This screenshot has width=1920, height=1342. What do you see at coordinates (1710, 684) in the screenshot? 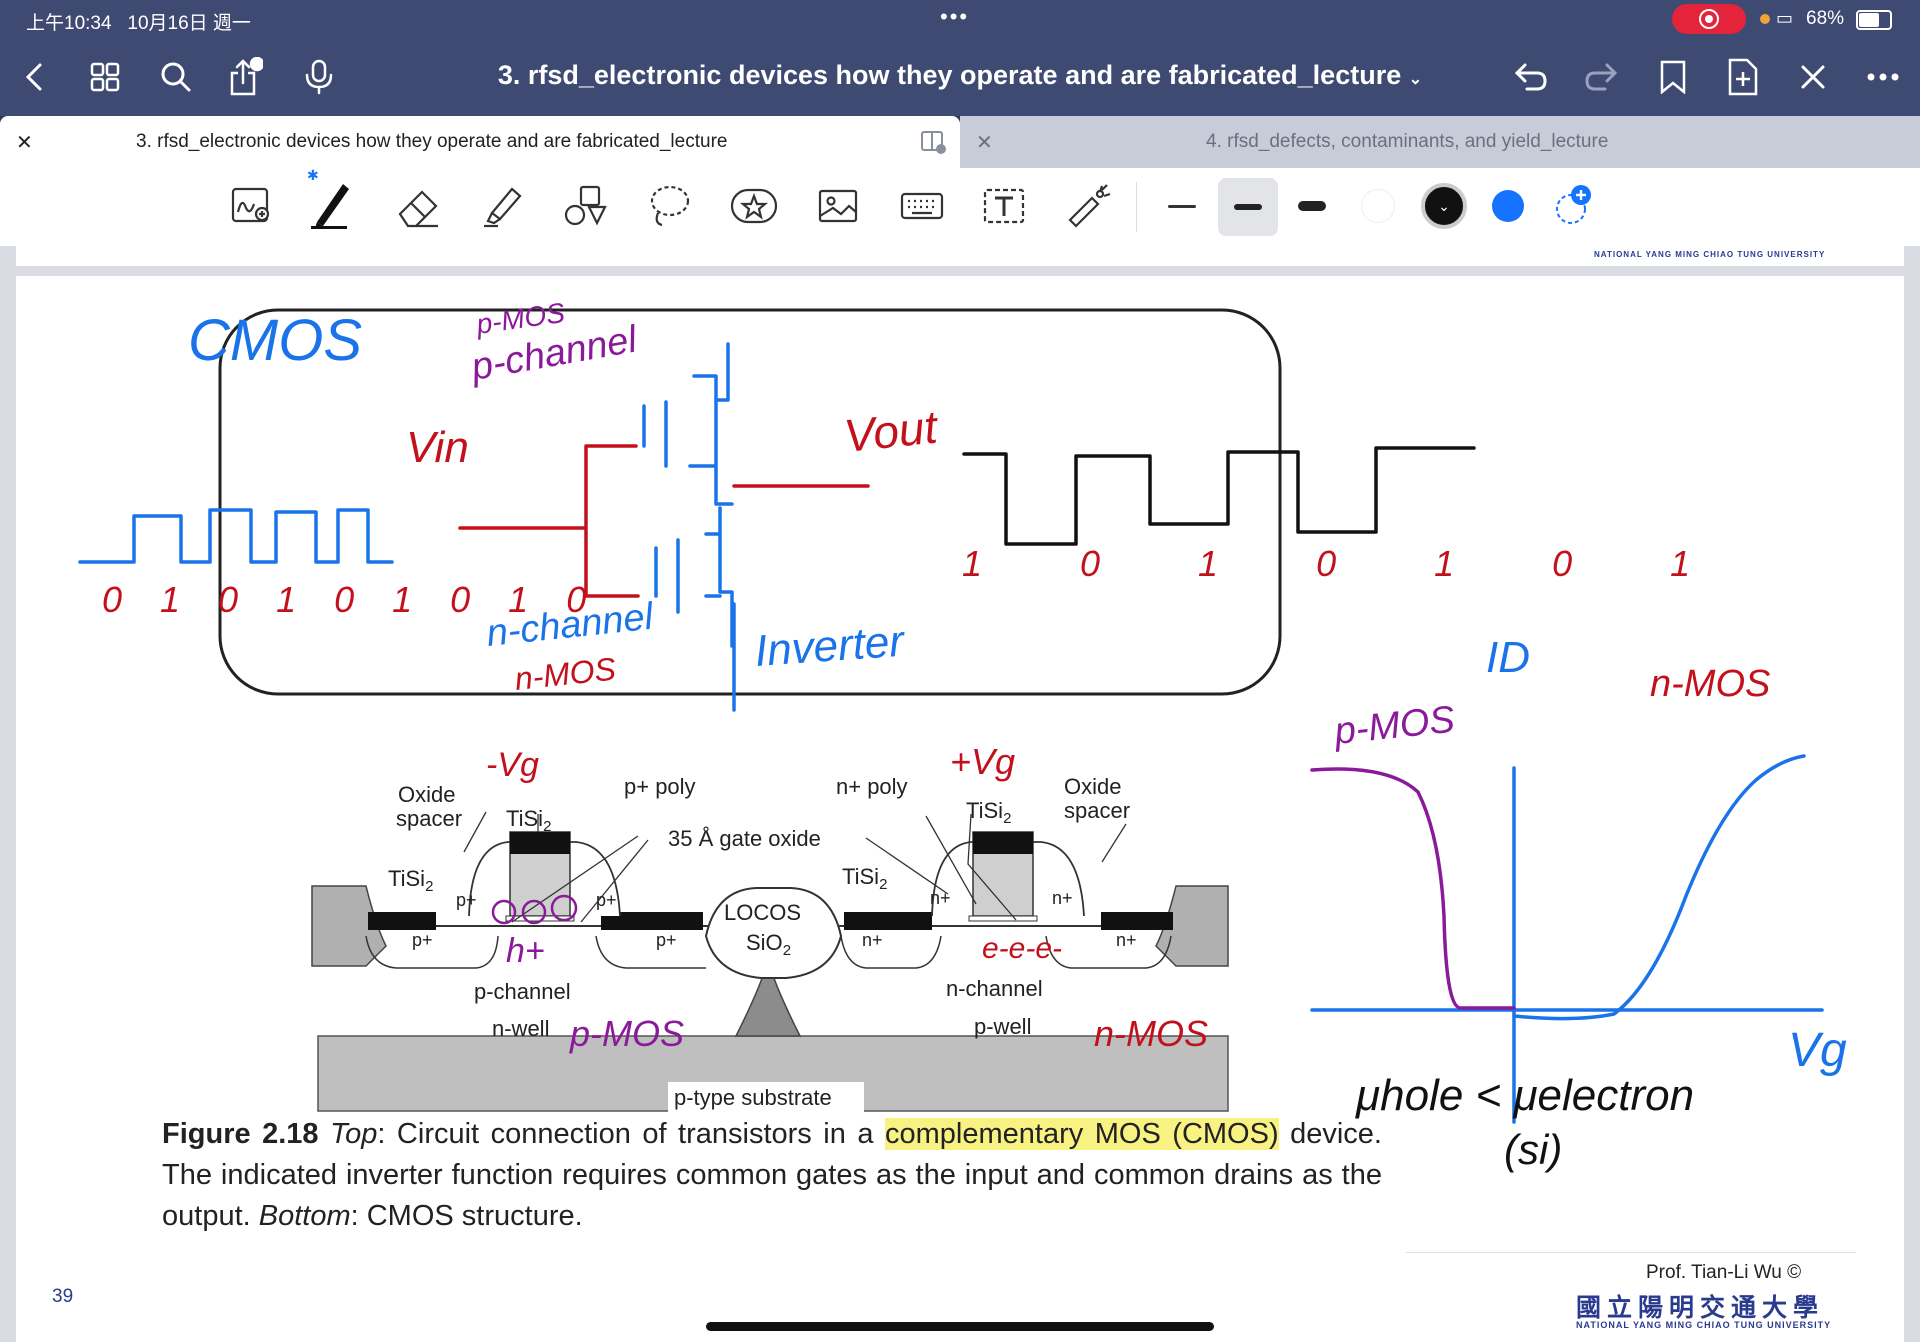
I see `annotation-graph-nmos: n-MOS` at bounding box center [1710, 684].